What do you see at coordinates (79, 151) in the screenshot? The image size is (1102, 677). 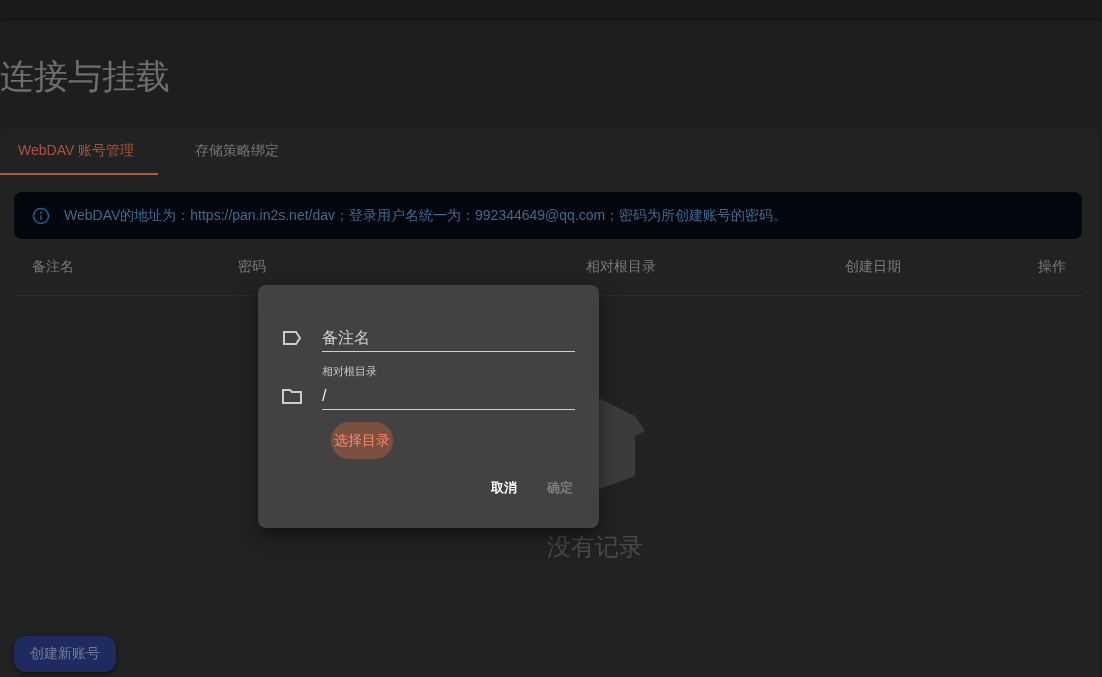 I see `tab: WebDAV 账号管理` at bounding box center [79, 151].